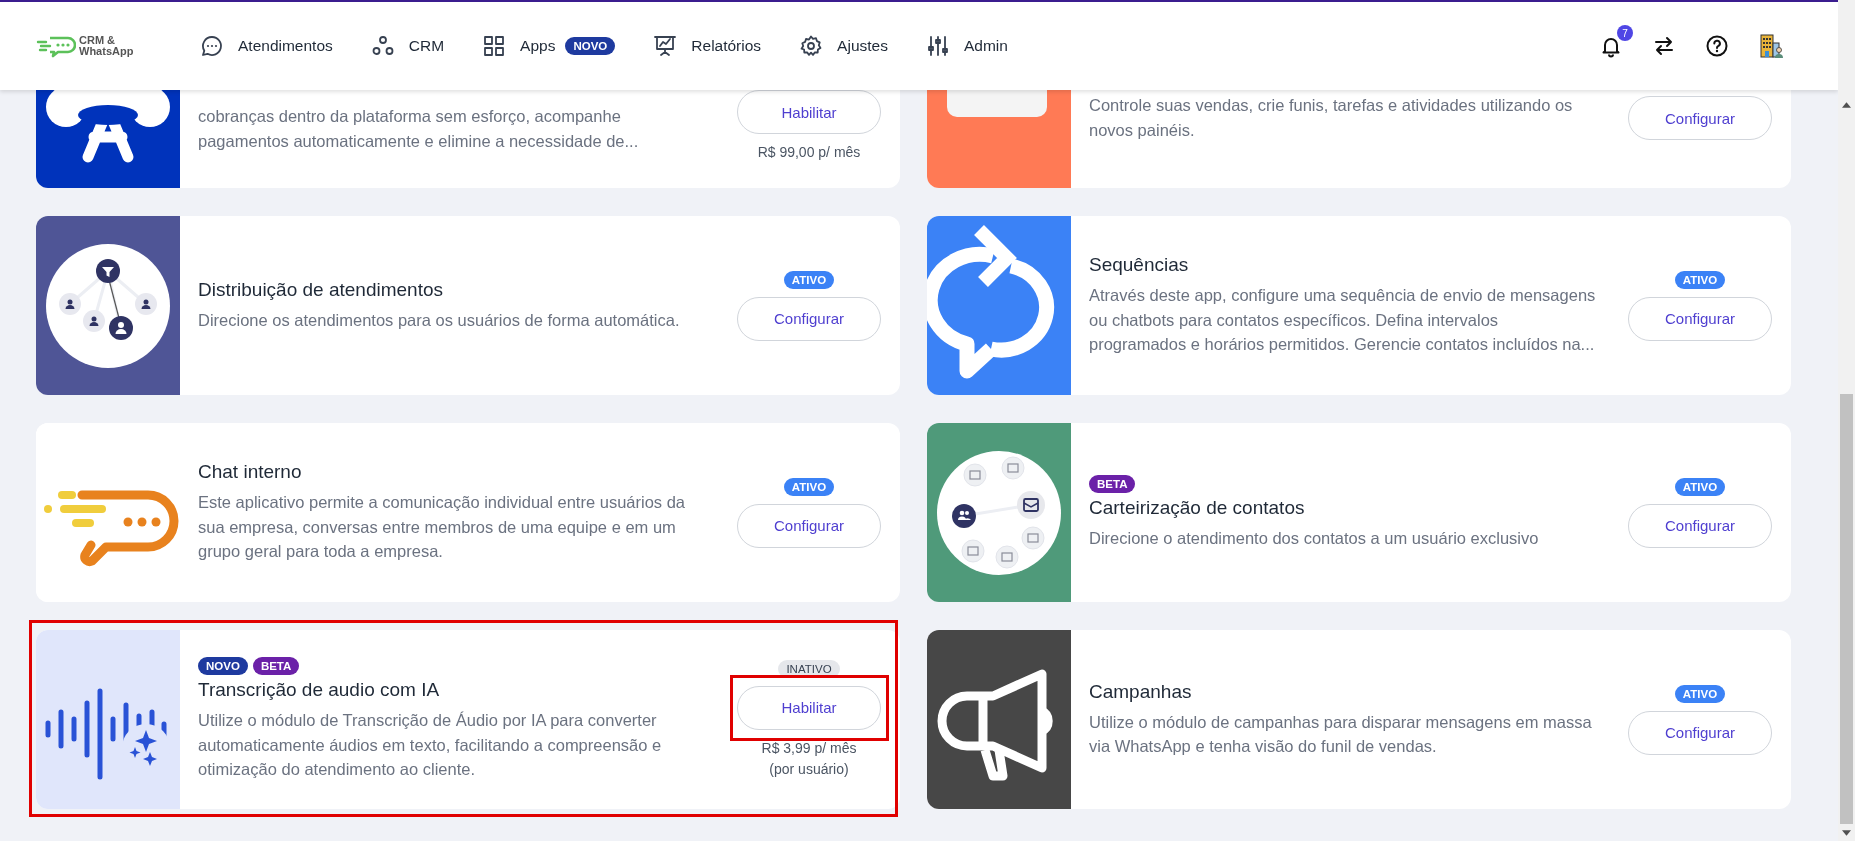 This screenshot has width=1855, height=841. I want to click on megaphone-icon, so click(995, 725).